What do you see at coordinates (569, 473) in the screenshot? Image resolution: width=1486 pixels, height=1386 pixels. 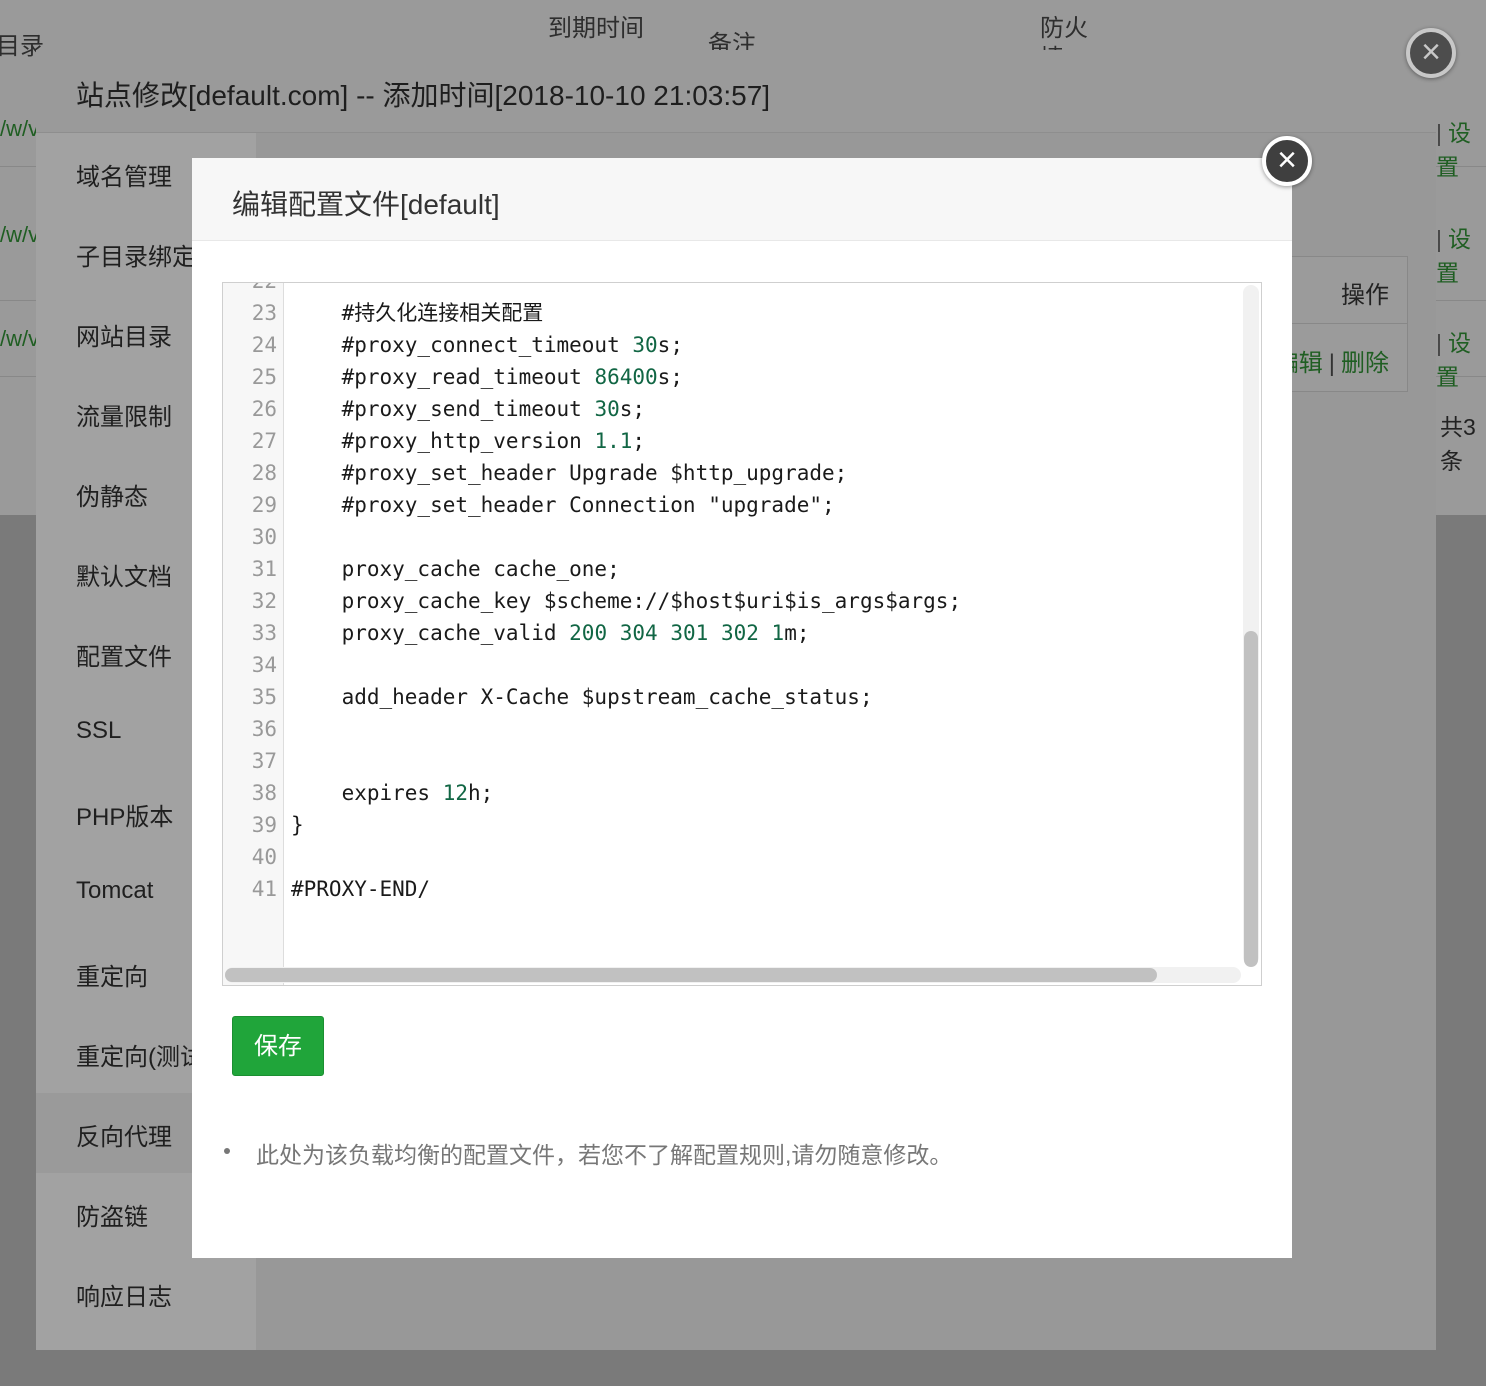 I see `code-text: #proxy_set_header Upgrade $http_upgrade;` at bounding box center [569, 473].